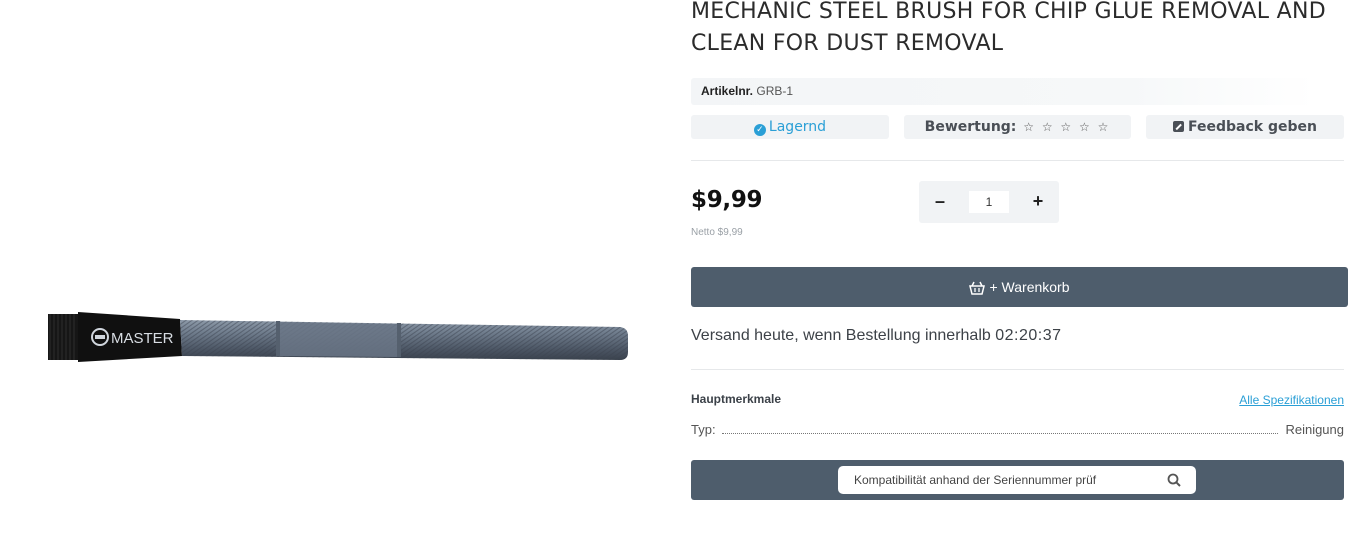 The height and width of the screenshot is (554, 1353). Describe the element at coordinates (1291, 400) in the screenshot. I see `all-specs-link: Alle Spezifikationen` at that location.